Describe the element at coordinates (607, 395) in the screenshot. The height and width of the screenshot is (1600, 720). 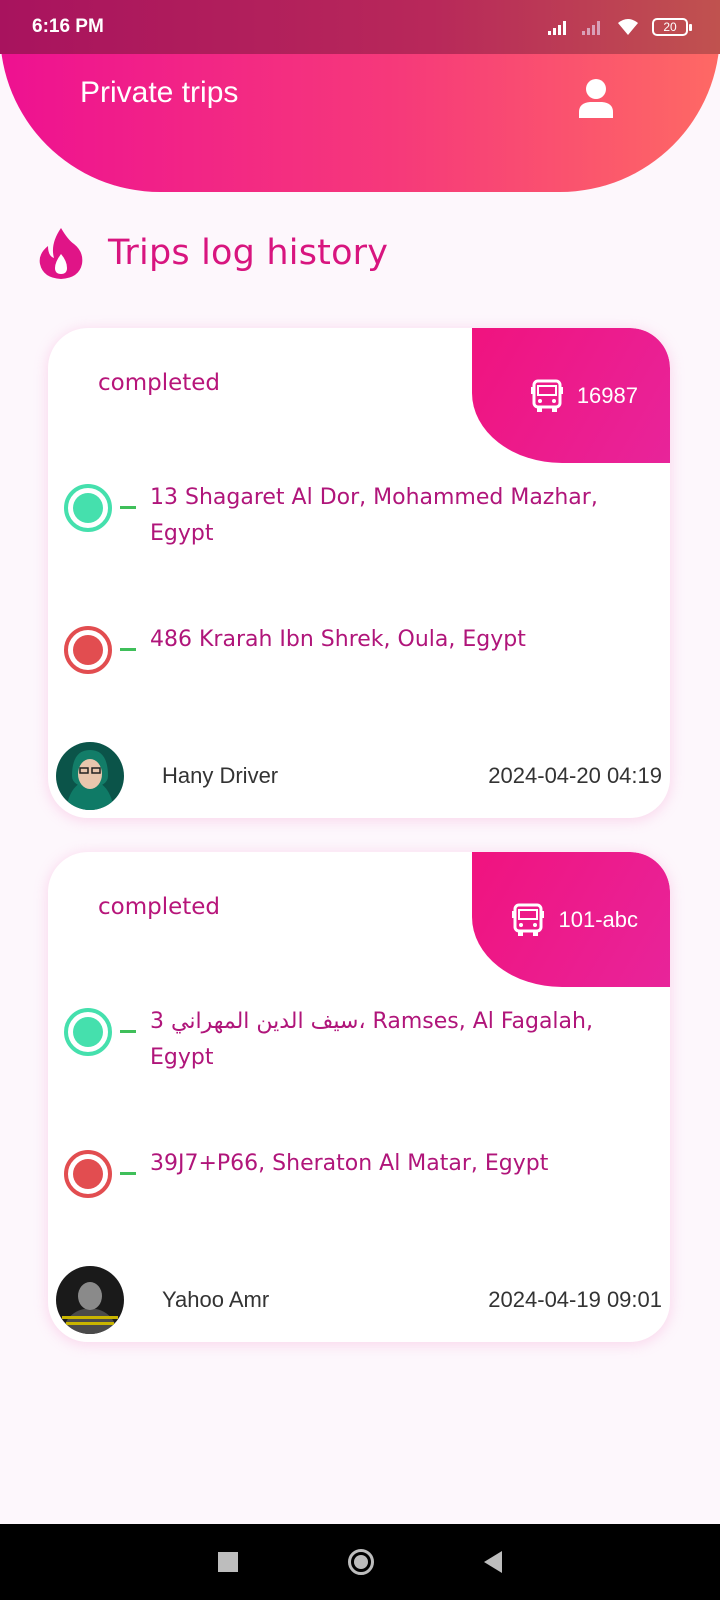
I see `bus-number: 16987` at that location.